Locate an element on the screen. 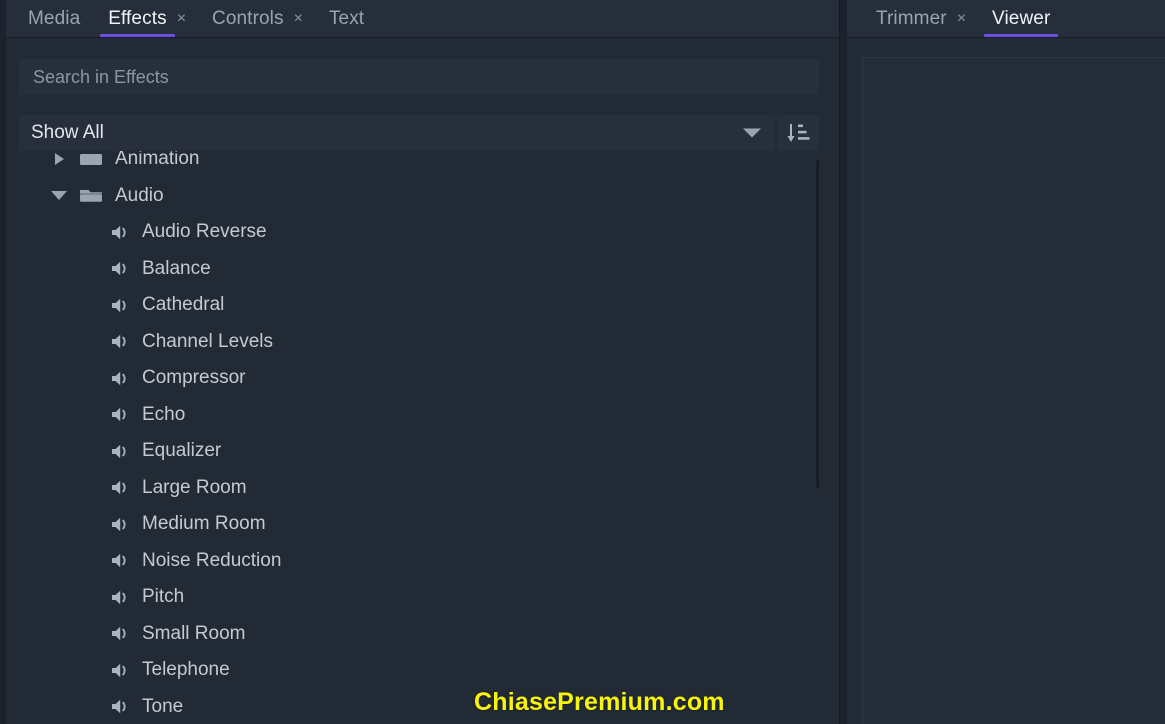  tab-trimmer: Trimmer is located at coordinates (911, 18).